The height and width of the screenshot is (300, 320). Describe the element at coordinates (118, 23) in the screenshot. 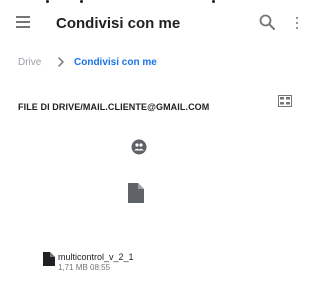

I see `page-title: Condivisi con me` at that location.